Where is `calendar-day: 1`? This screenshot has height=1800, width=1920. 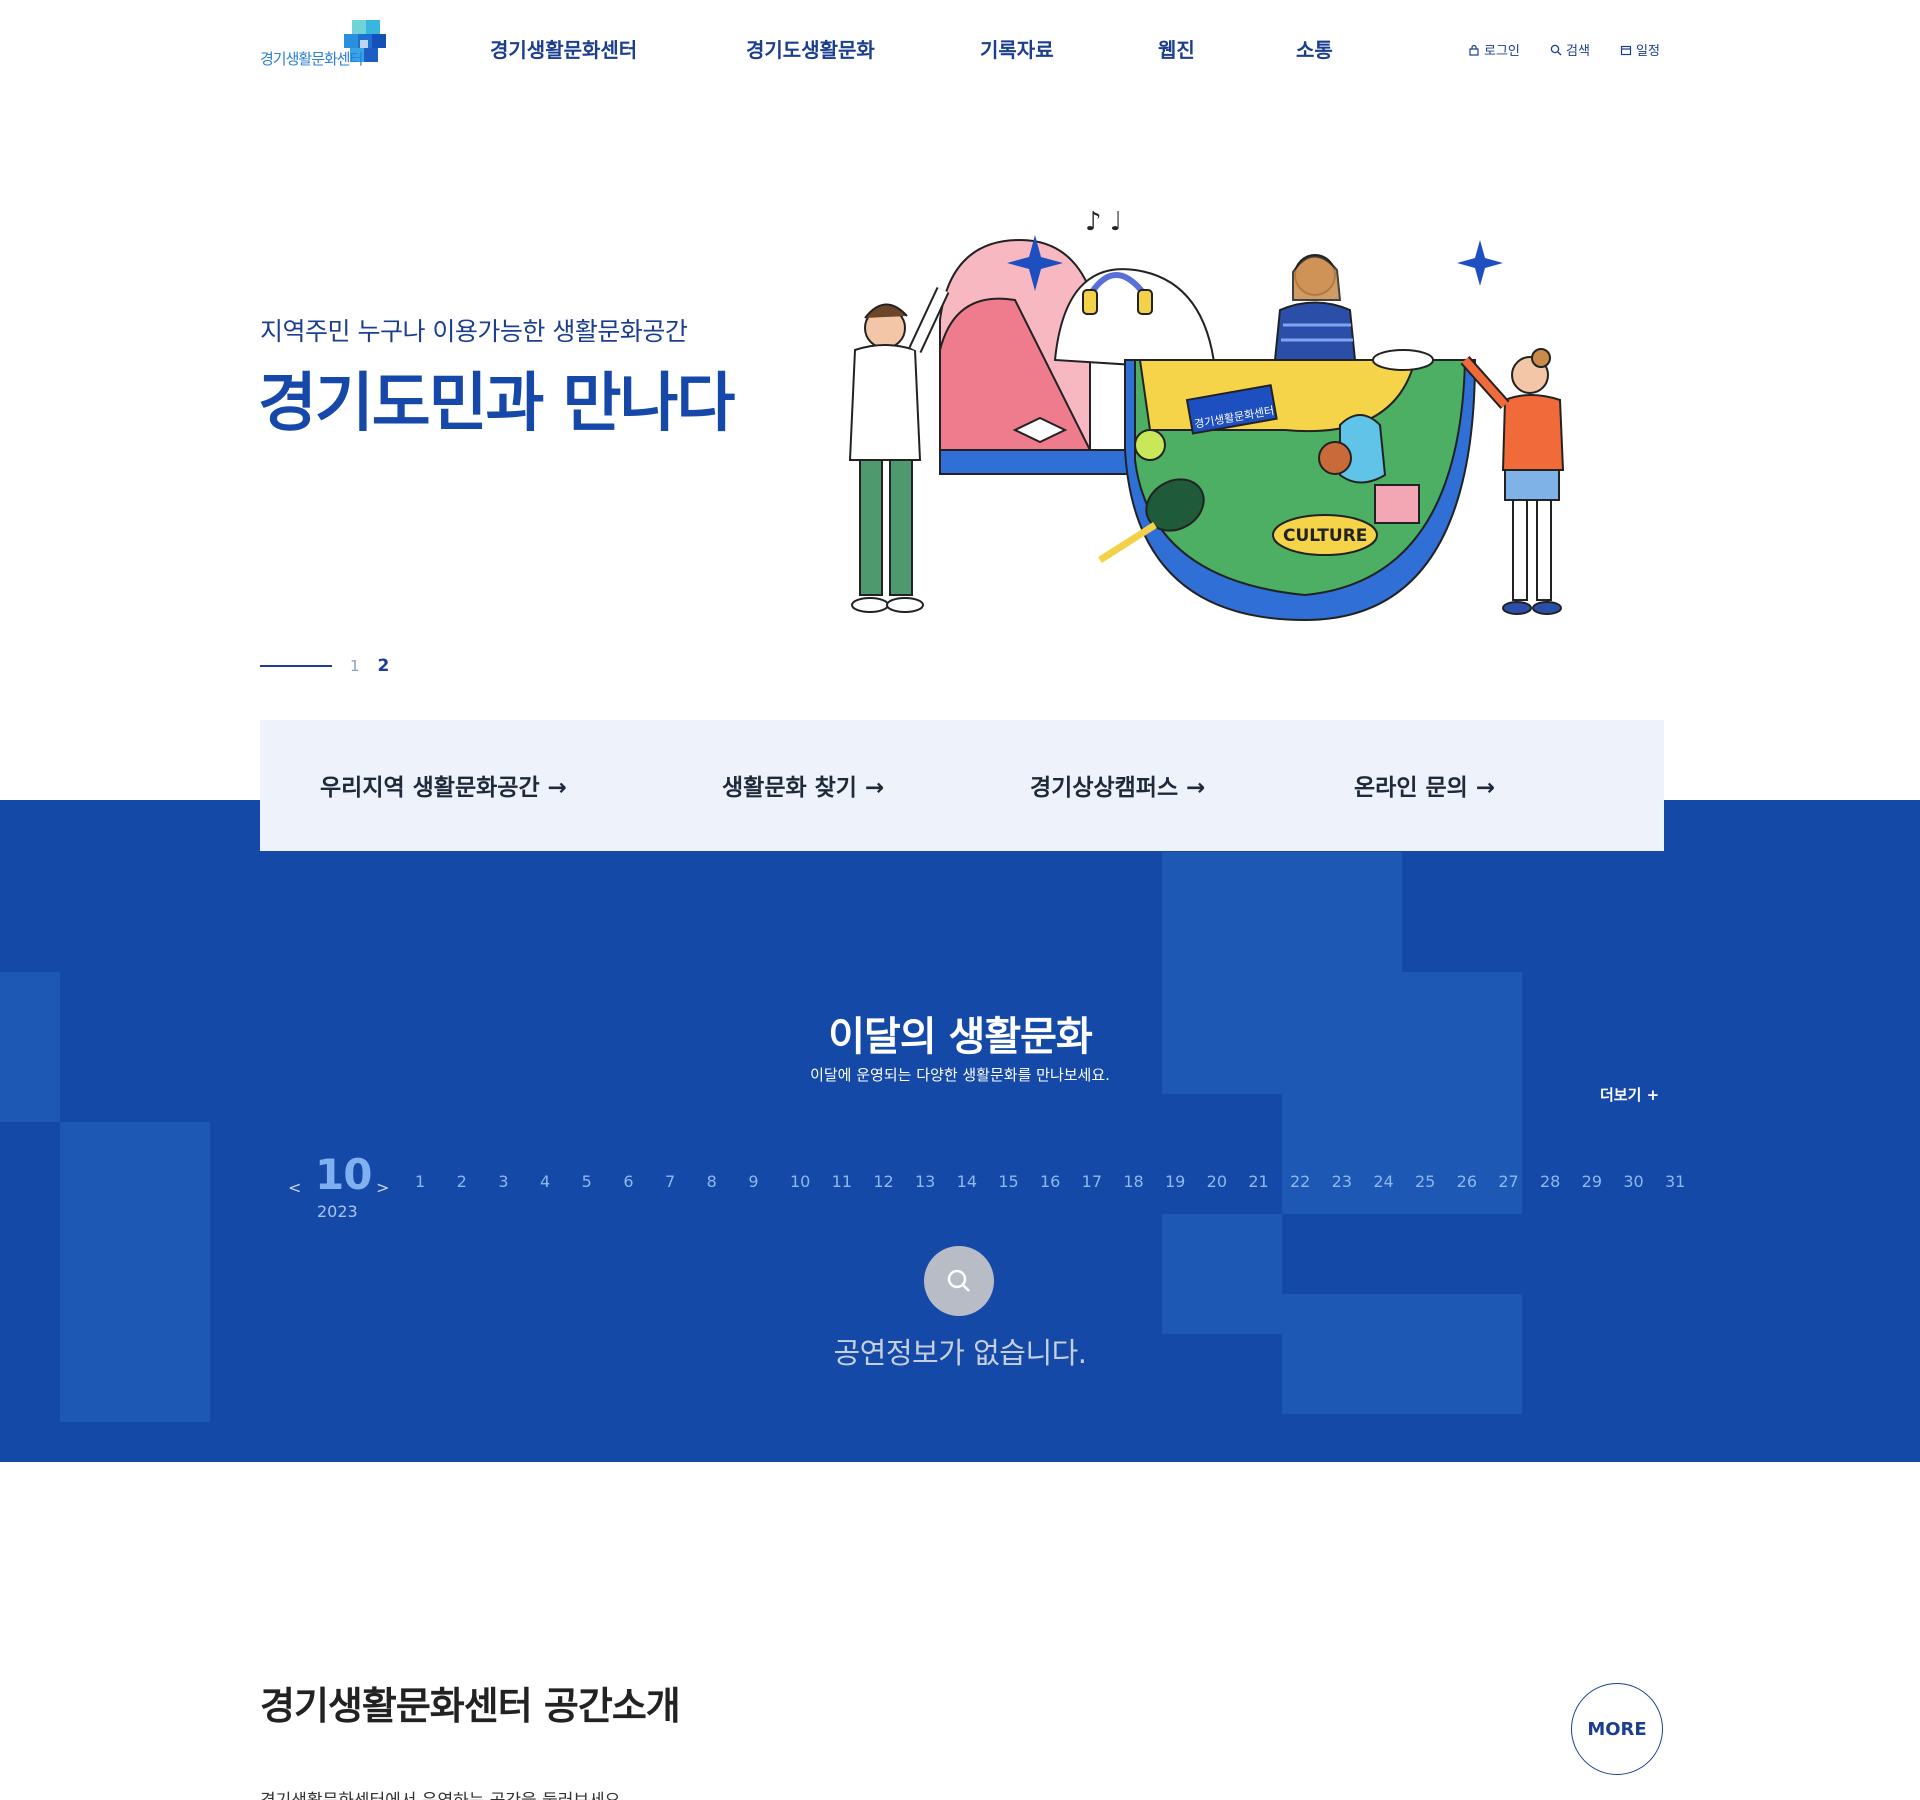 calendar-day: 1 is located at coordinates (420, 1181).